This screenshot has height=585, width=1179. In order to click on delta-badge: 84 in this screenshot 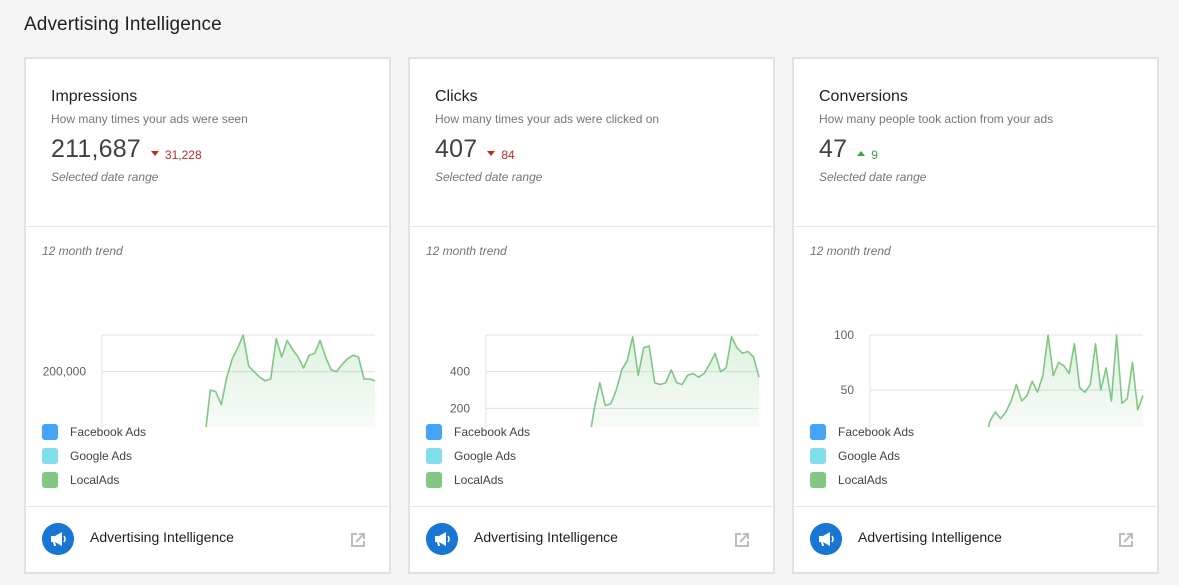, I will do `click(501, 154)`.